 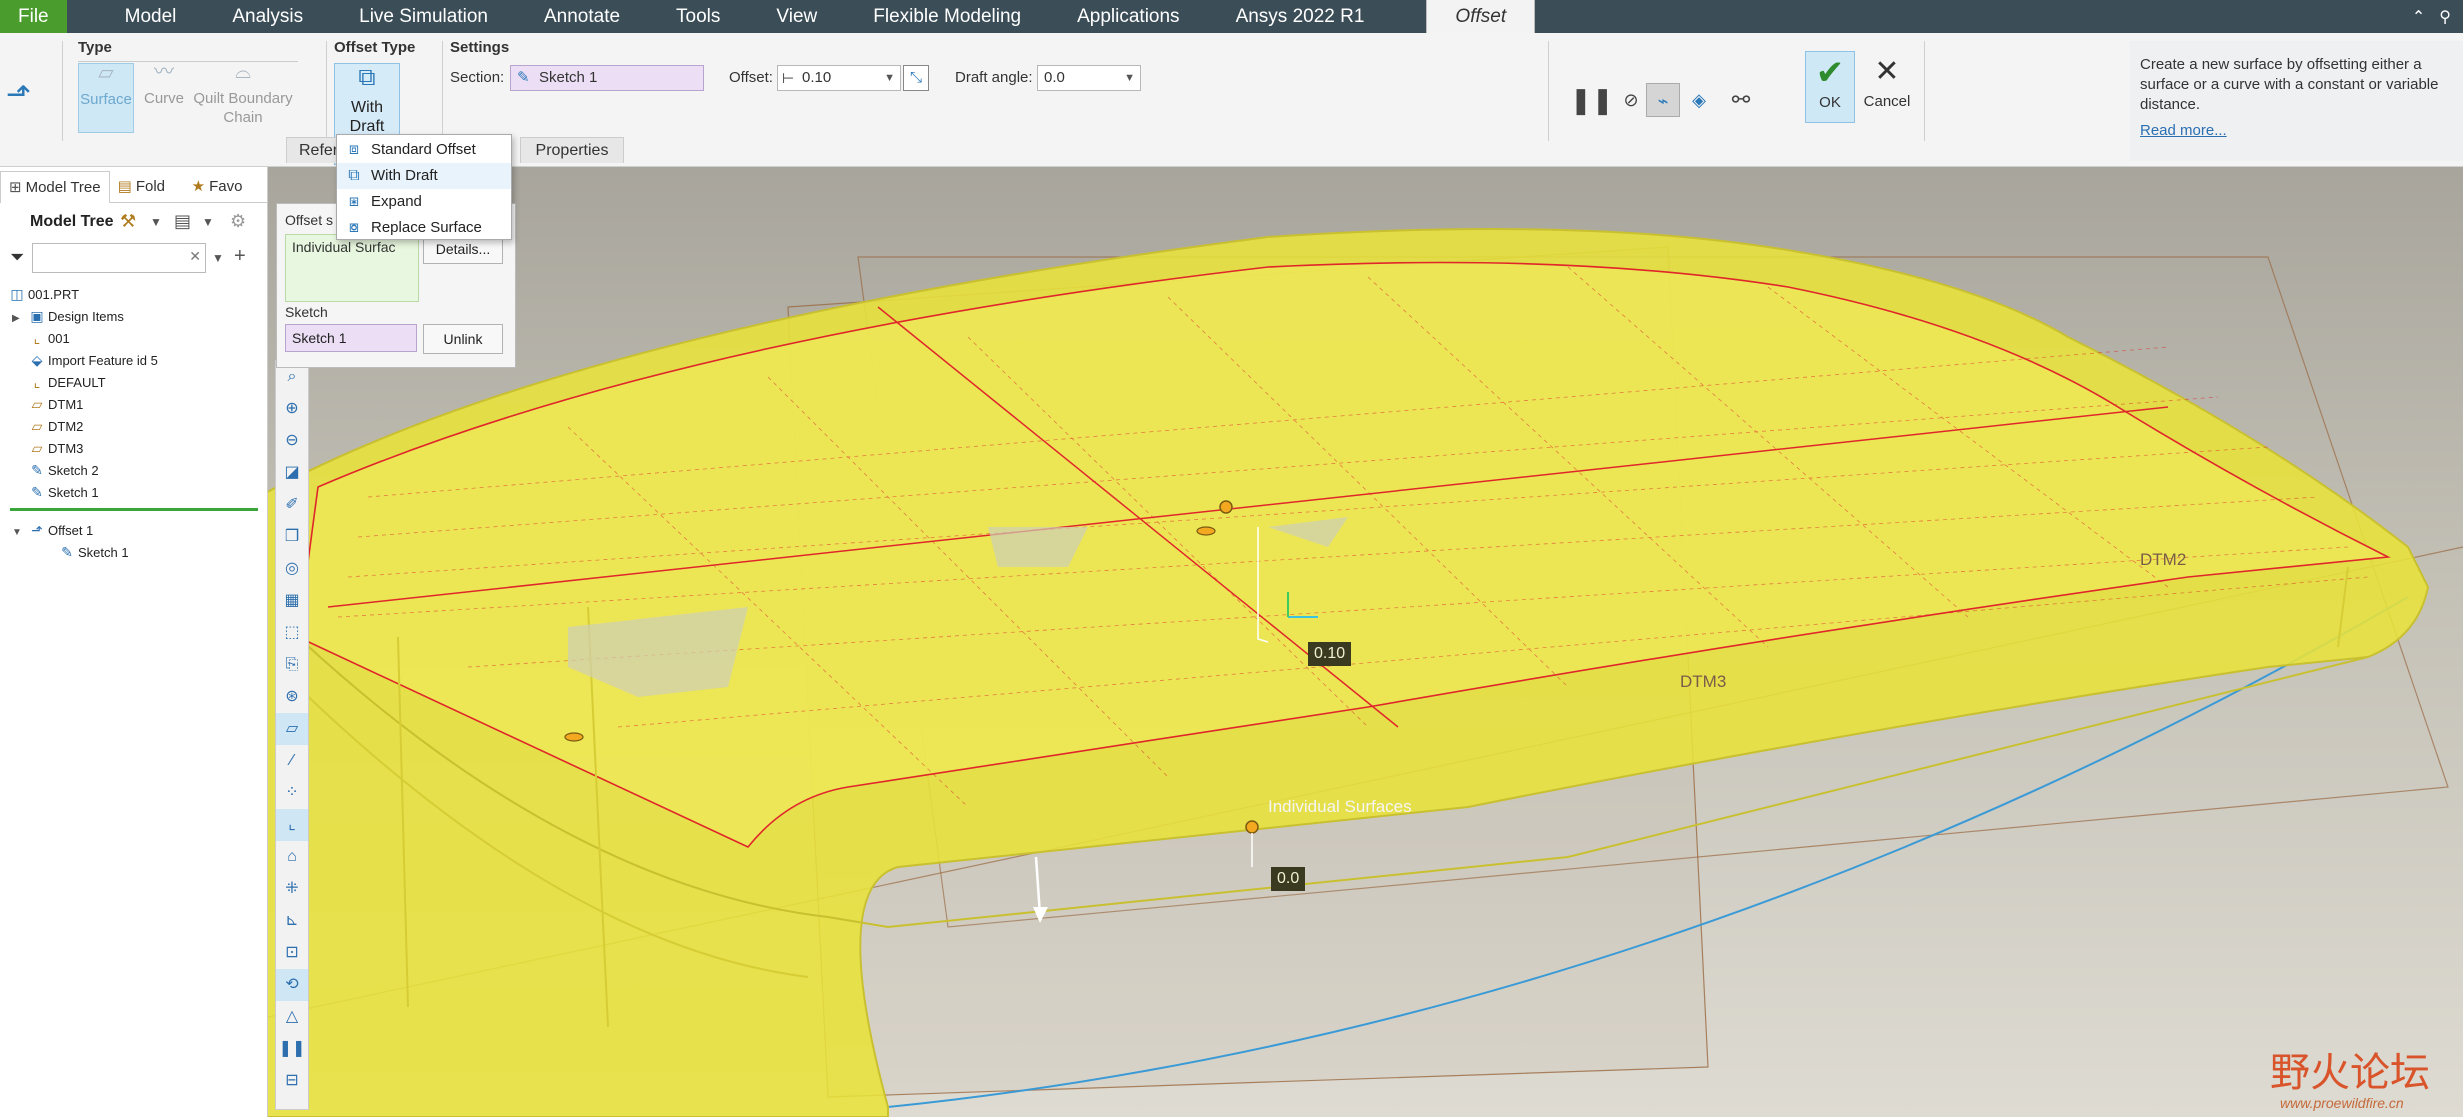 What do you see at coordinates (92, 360) in the screenshot?
I see `tree-item-import-feature: ⬙ Import Feature id 5` at bounding box center [92, 360].